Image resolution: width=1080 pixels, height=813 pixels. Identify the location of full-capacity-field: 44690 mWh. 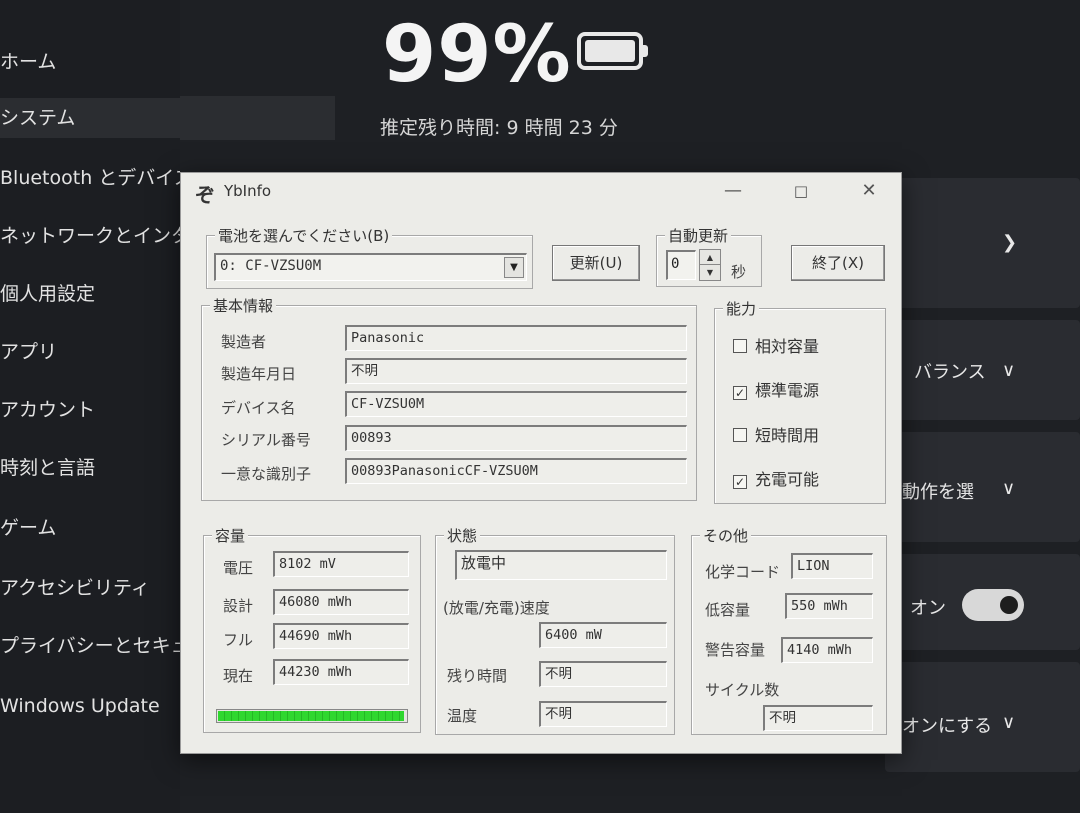
(341, 636).